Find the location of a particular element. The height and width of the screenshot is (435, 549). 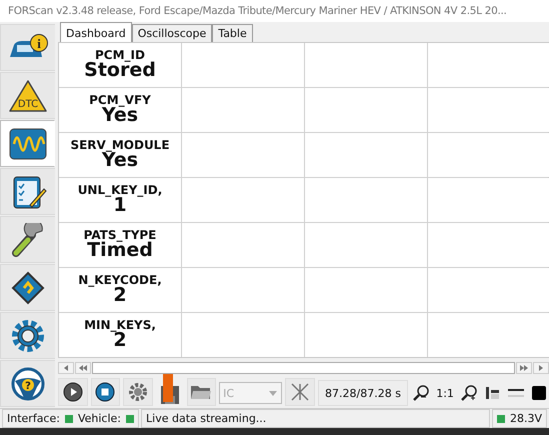

fast-forward-button is located at coordinates (524, 368).